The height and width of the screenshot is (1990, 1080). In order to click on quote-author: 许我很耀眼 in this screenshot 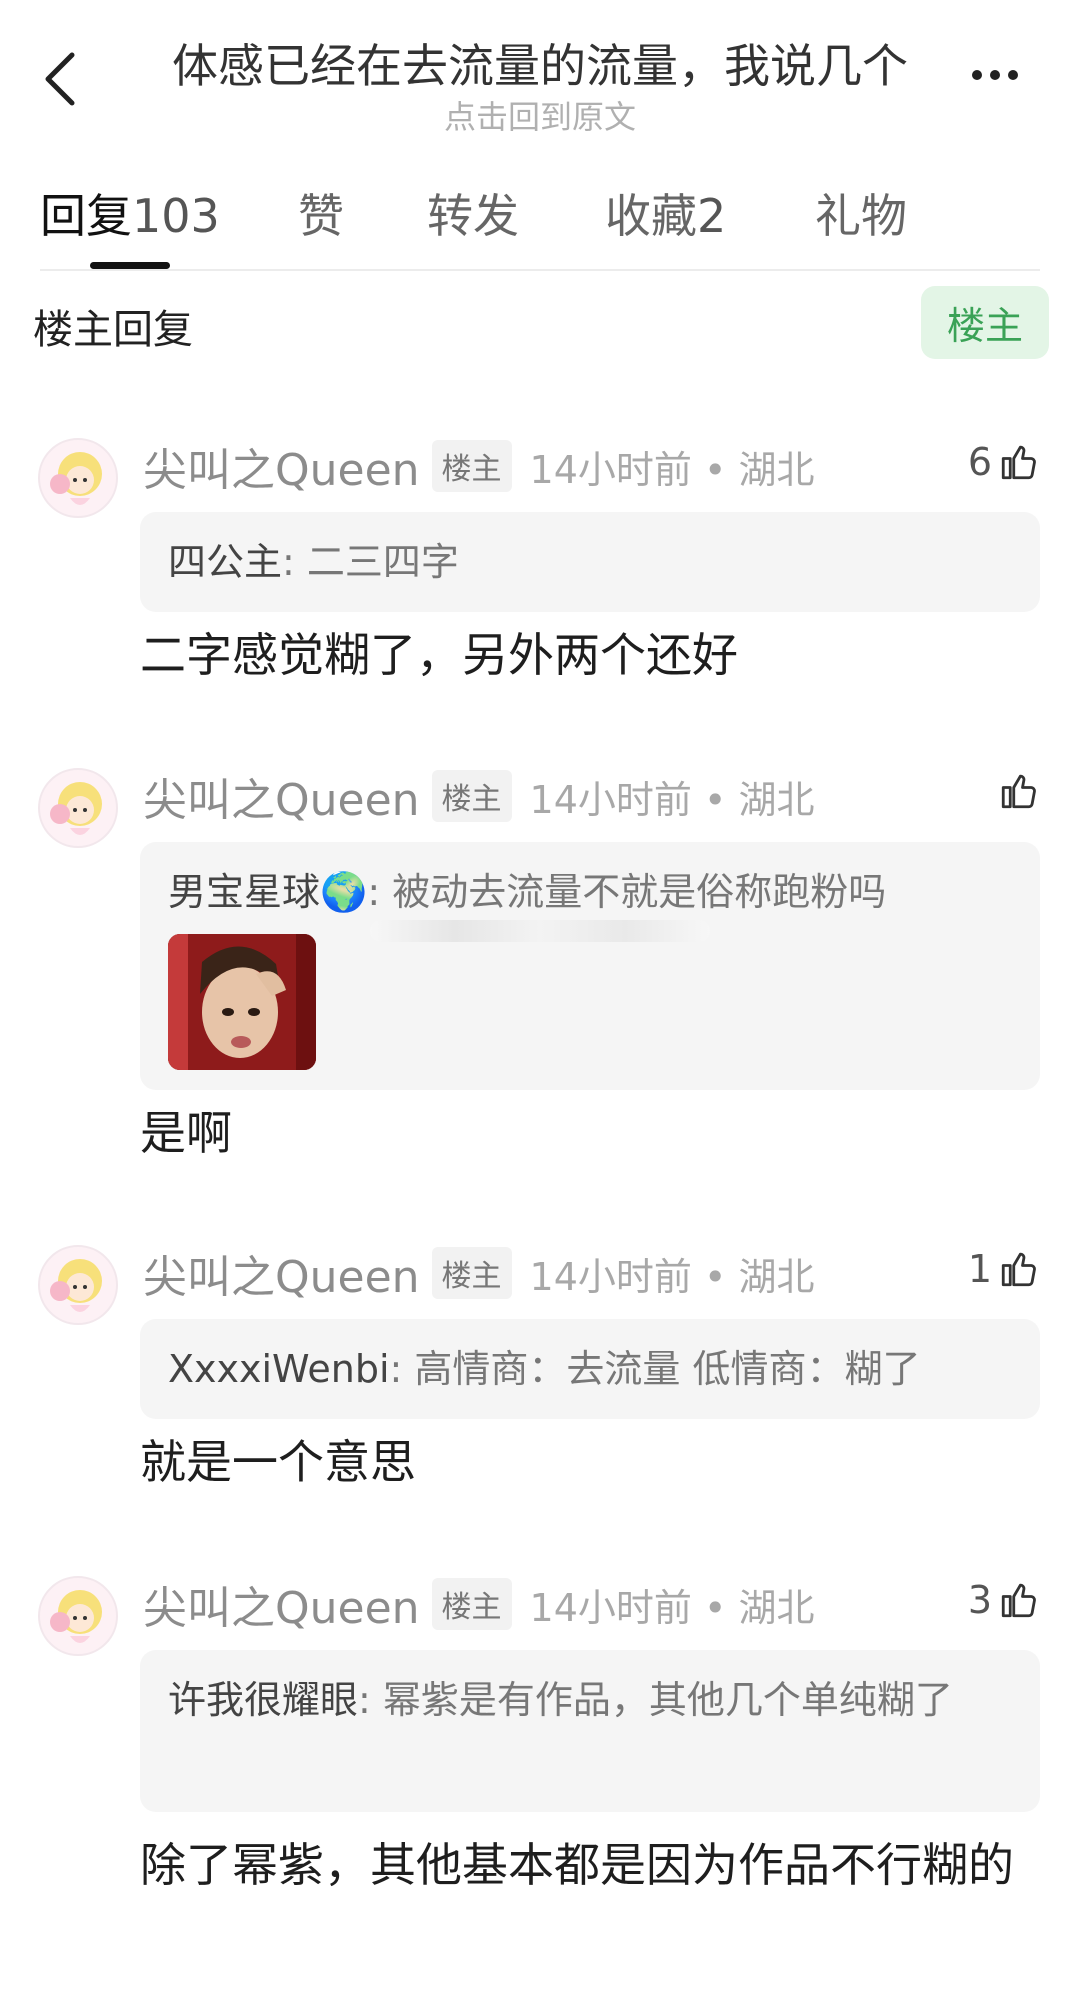, I will do `click(263, 1700)`.